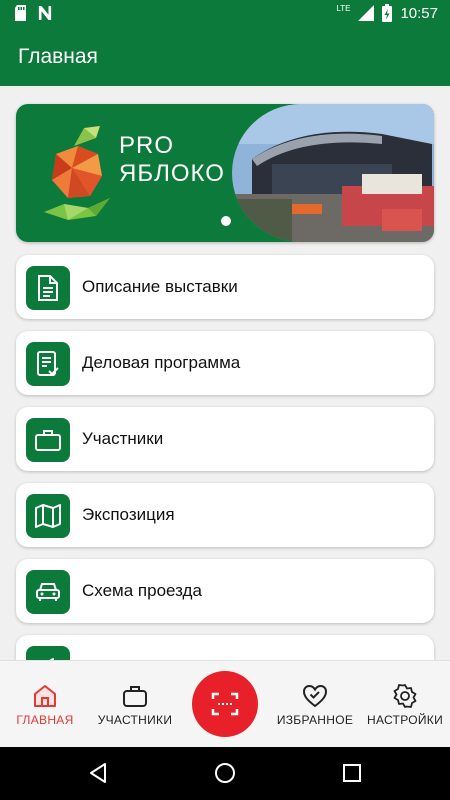  What do you see at coordinates (225, 57) in the screenshot?
I see `app-bar: Главная` at bounding box center [225, 57].